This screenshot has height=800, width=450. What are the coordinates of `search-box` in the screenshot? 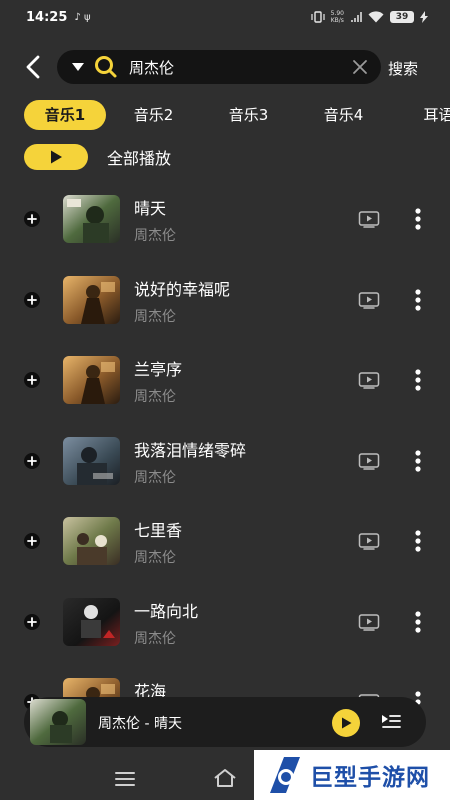 It's located at (219, 67).